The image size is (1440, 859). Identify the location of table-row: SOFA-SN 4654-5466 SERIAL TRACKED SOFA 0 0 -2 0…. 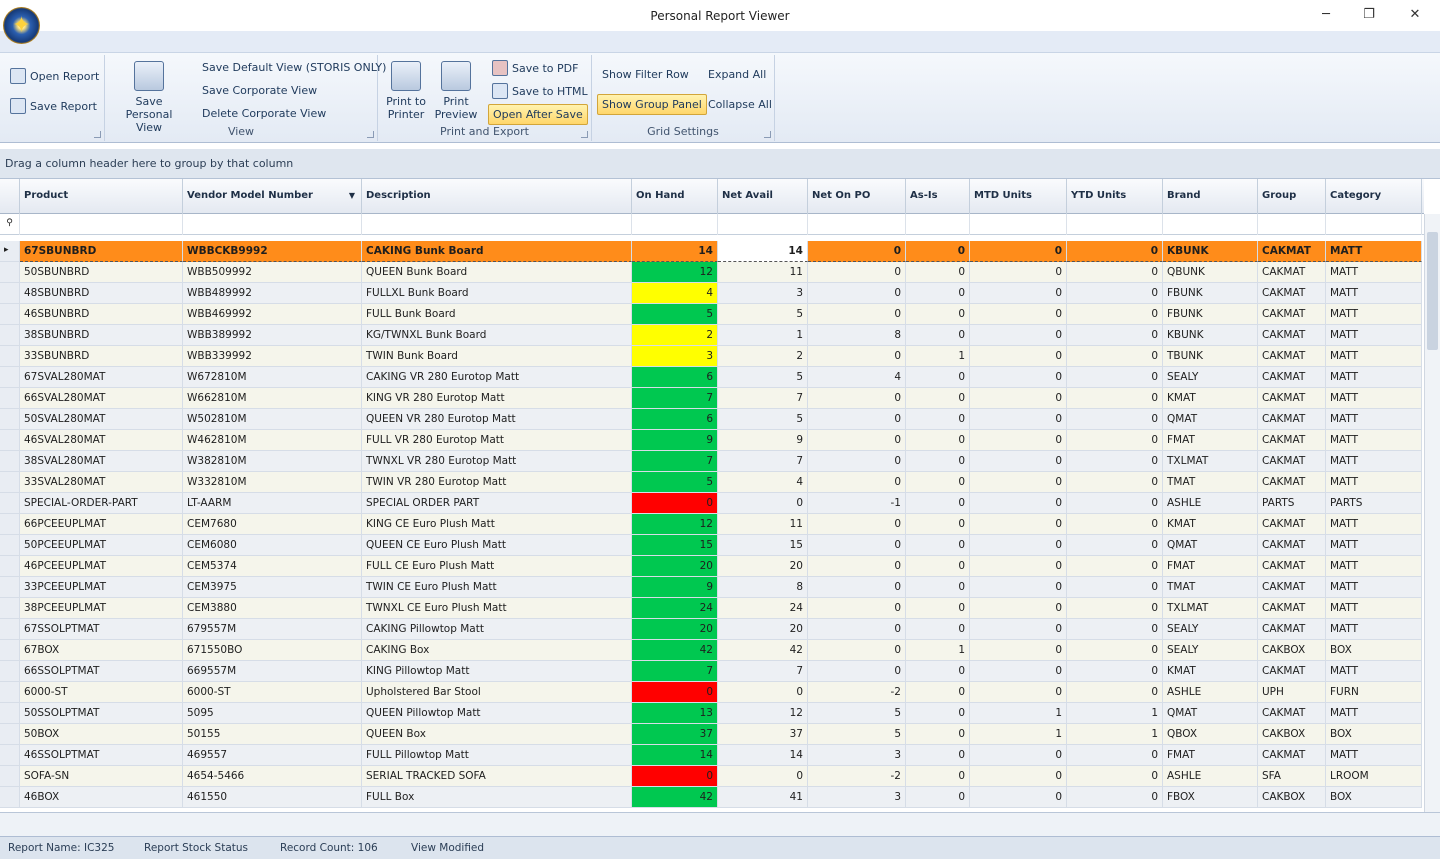
(712, 776).